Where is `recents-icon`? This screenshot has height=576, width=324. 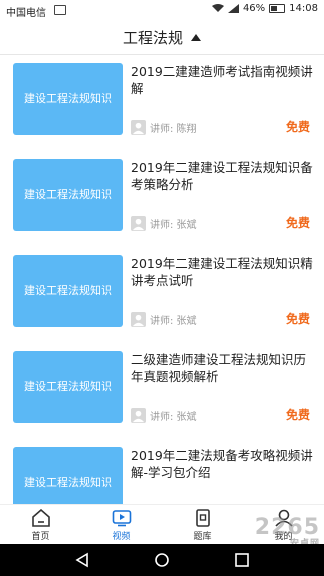
recents-icon is located at coordinates (242, 560).